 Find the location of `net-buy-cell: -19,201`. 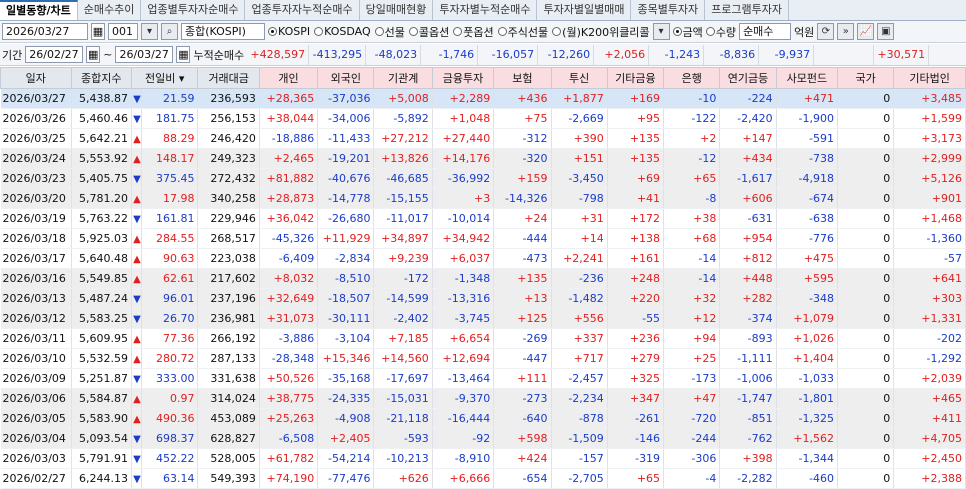

net-buy-cell: -19,201 is located at coordinates (346, 158).